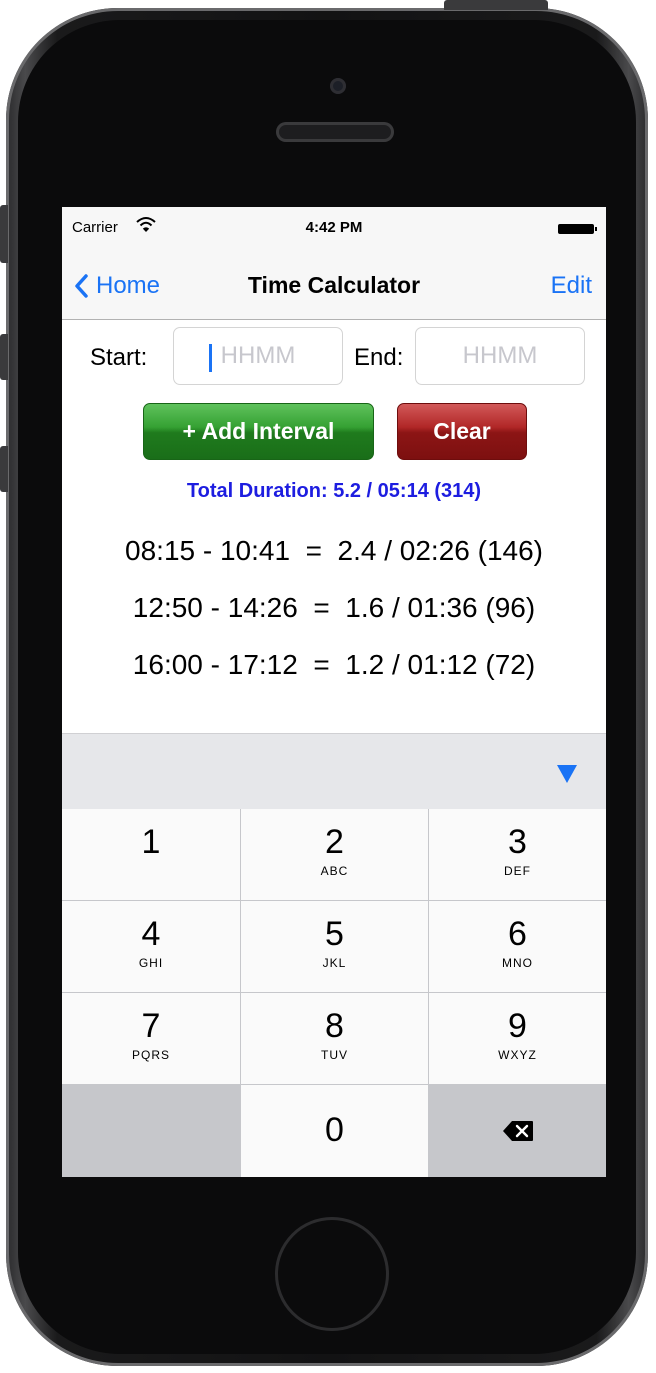  I want to click on end-time-input, so click(500, 356).